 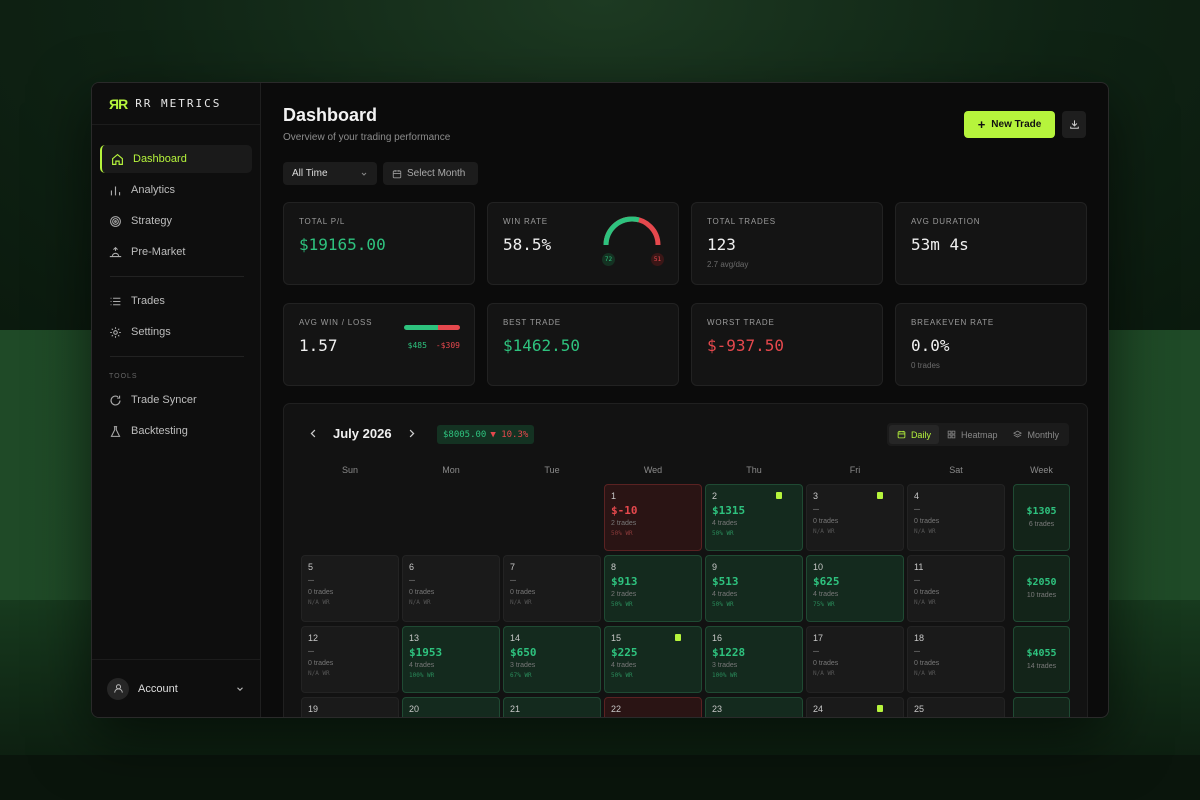 I want to click on target-icon, so click(x=115, y=221).